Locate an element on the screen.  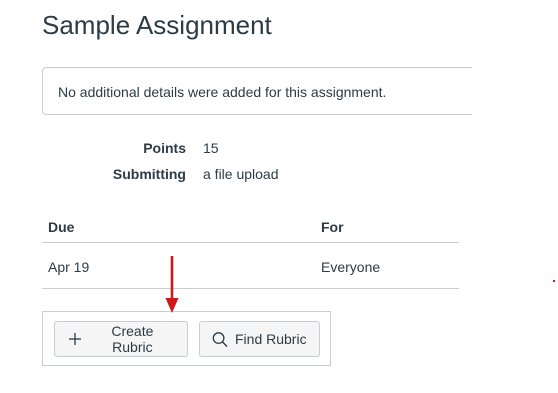
create-rubric-button: Create Rubric is located at coordinates (121, 339).